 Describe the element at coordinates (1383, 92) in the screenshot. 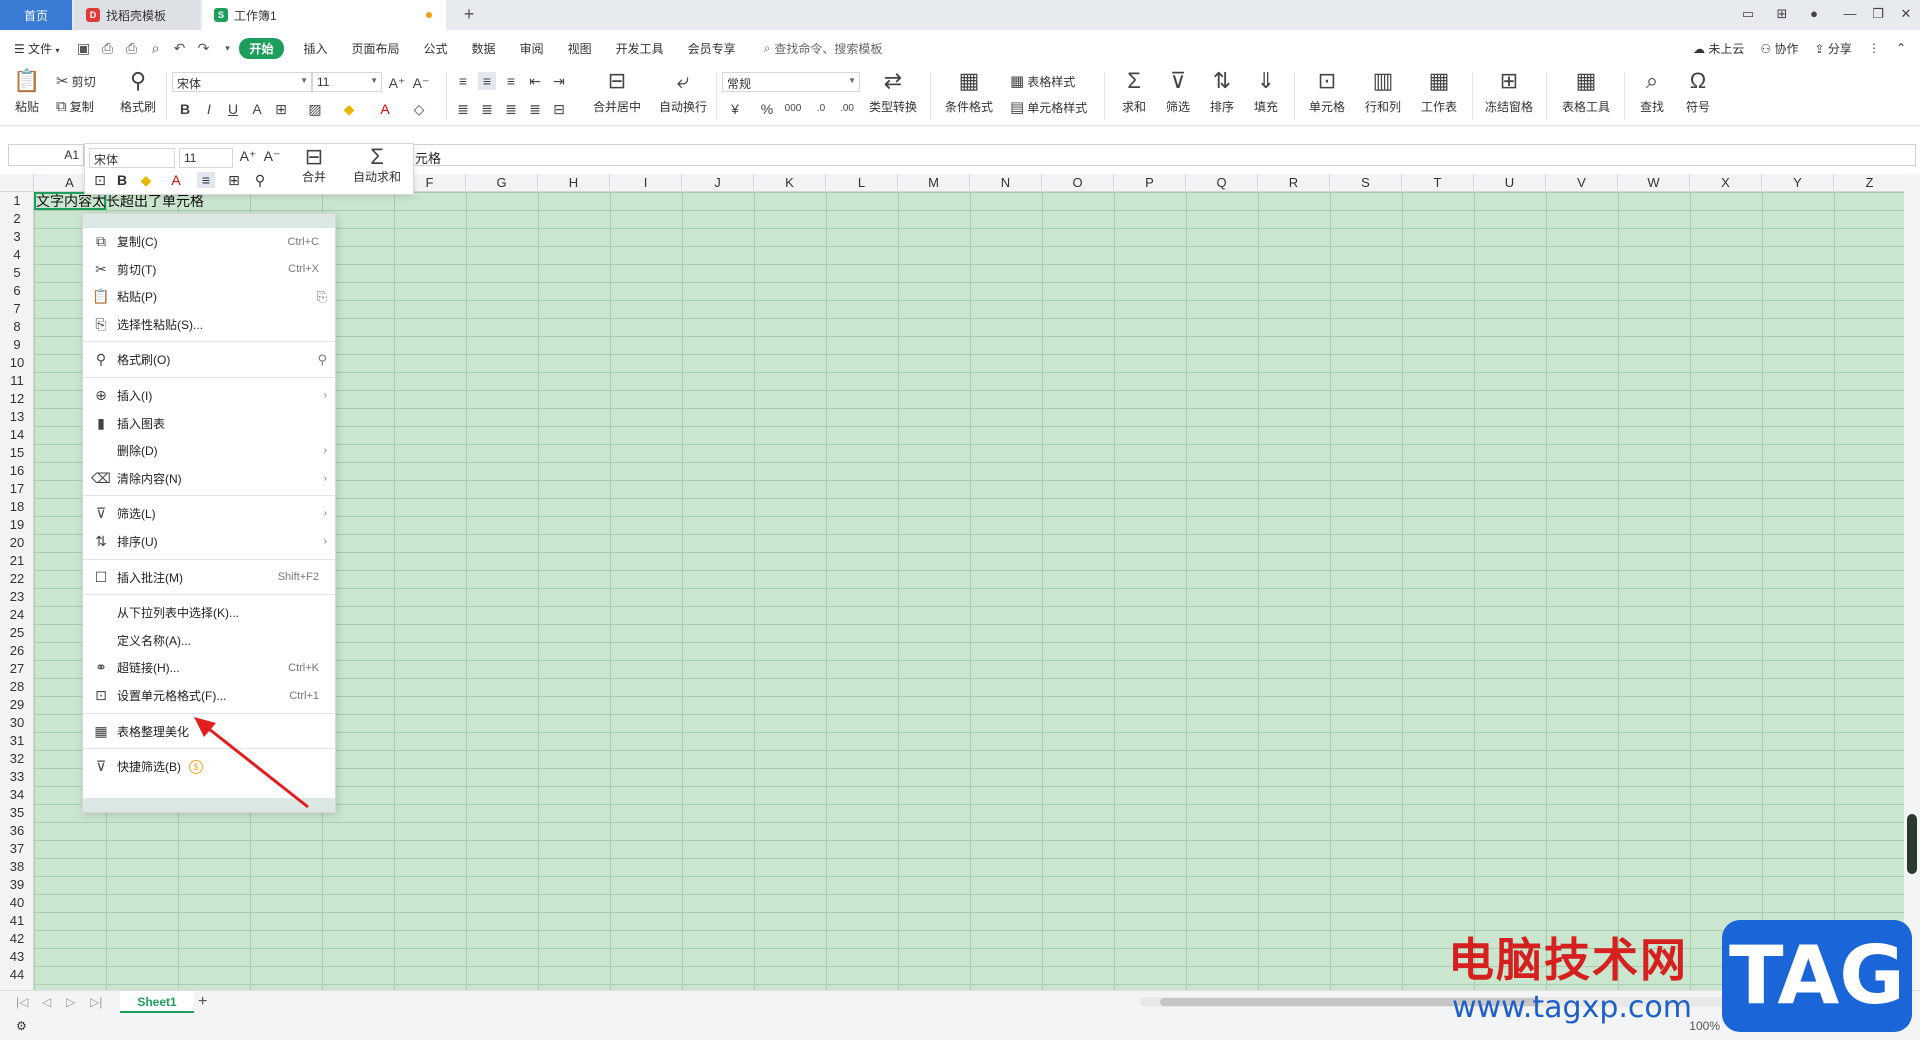

I see `row-col-button: ▥ 行和列` at that location.